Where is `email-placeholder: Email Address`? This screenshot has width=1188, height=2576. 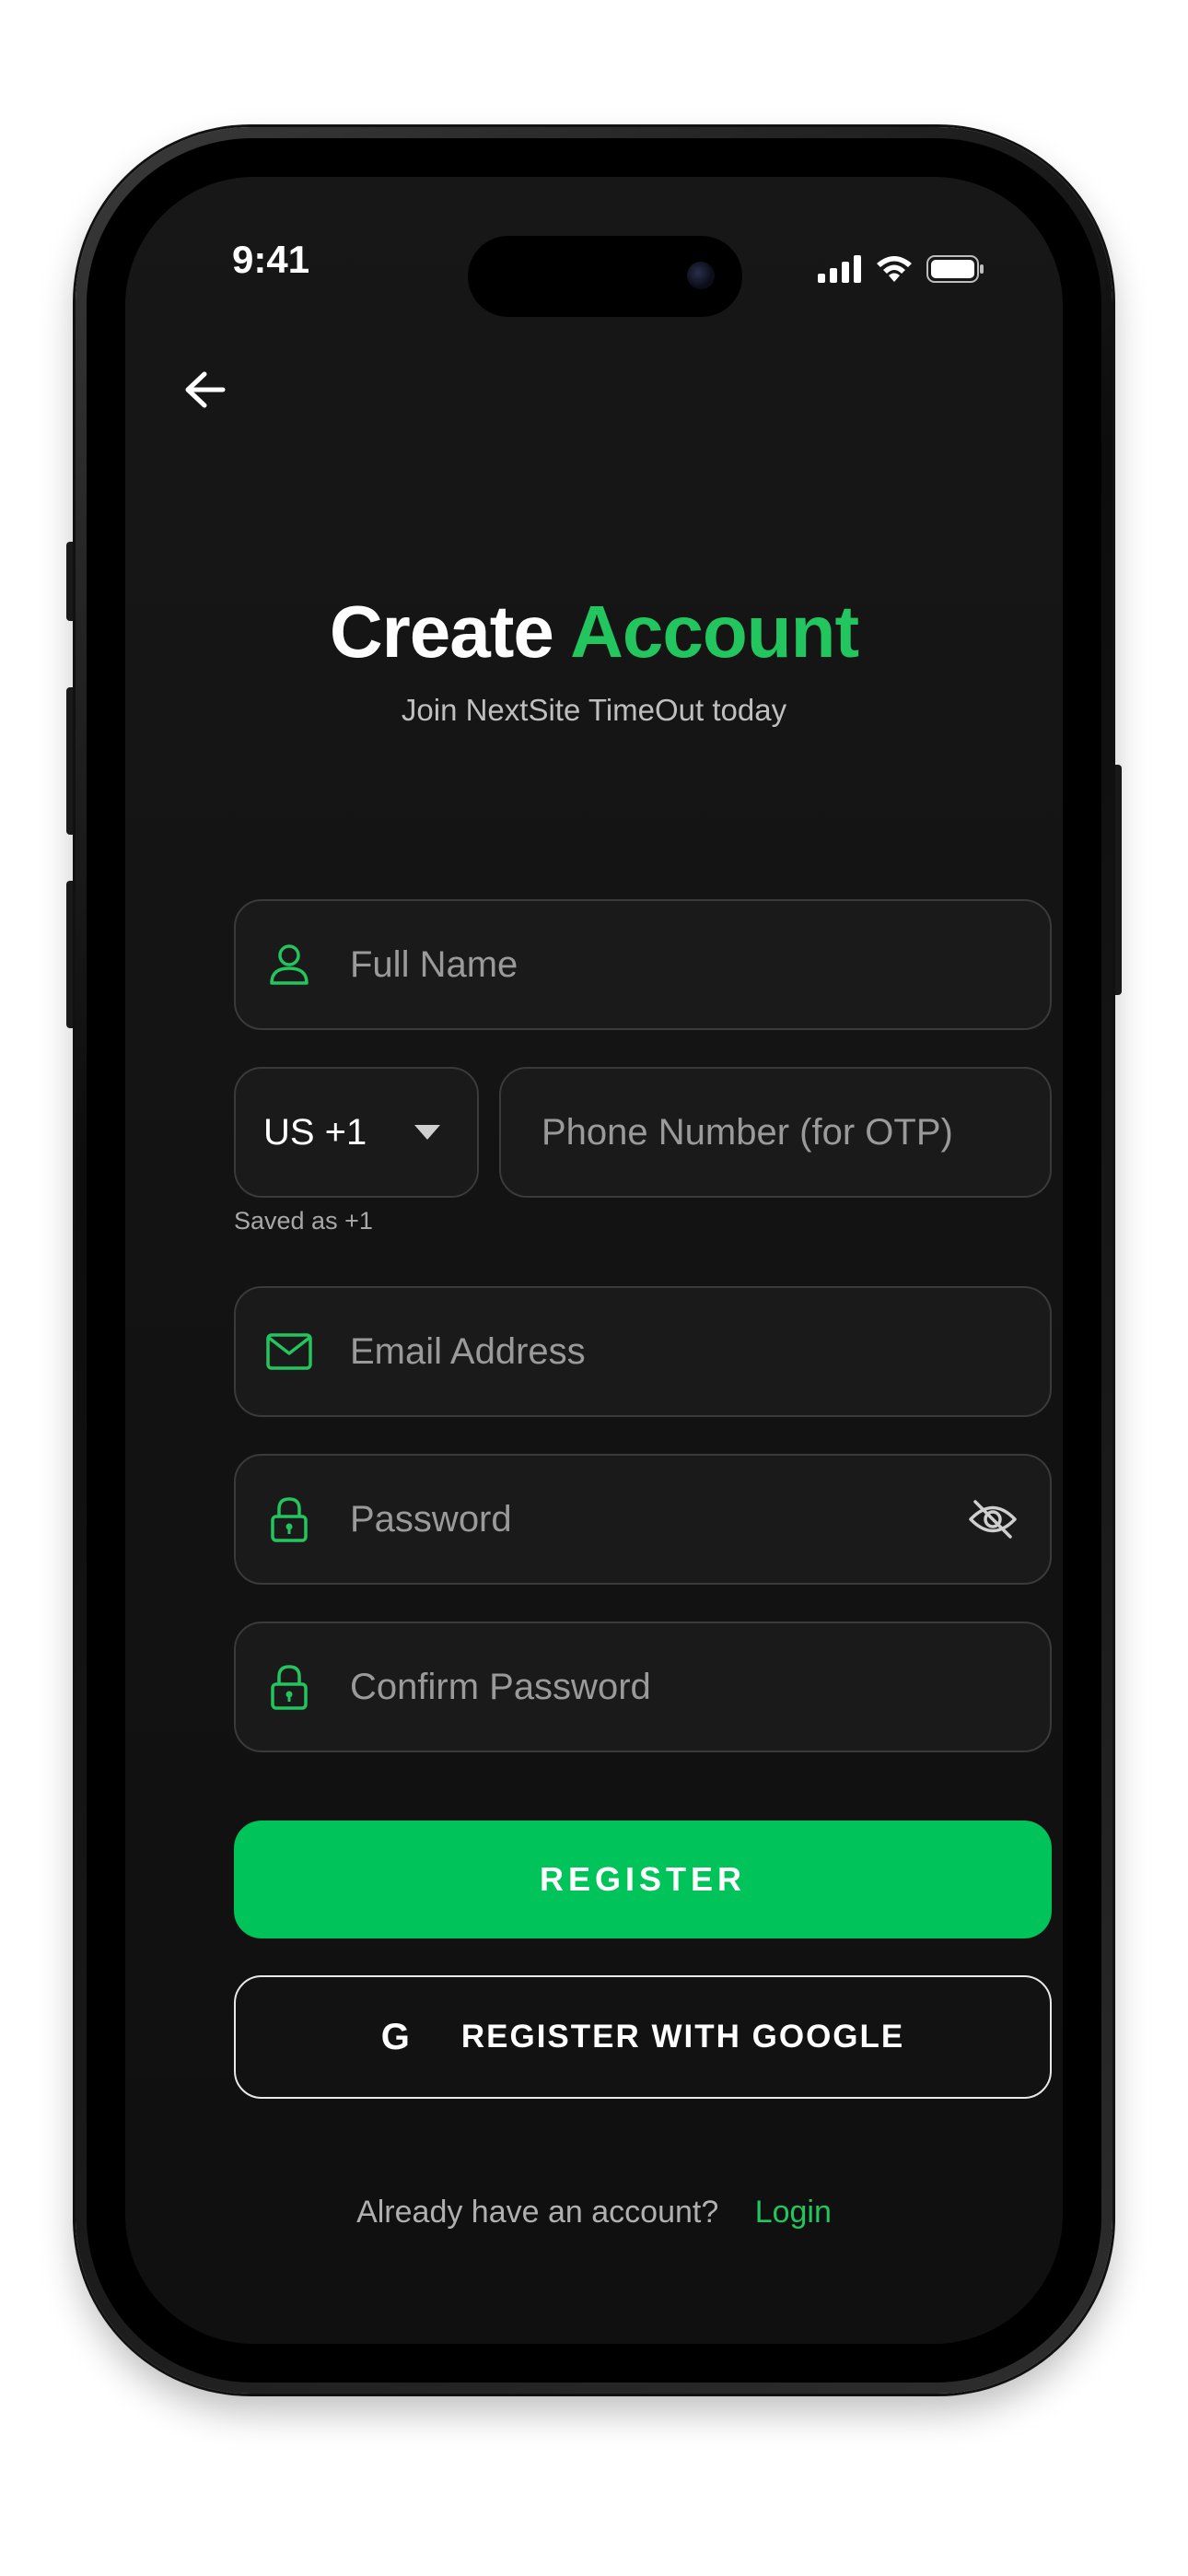 email-placeholder: Email Address is located at coordinates (468, 1351).